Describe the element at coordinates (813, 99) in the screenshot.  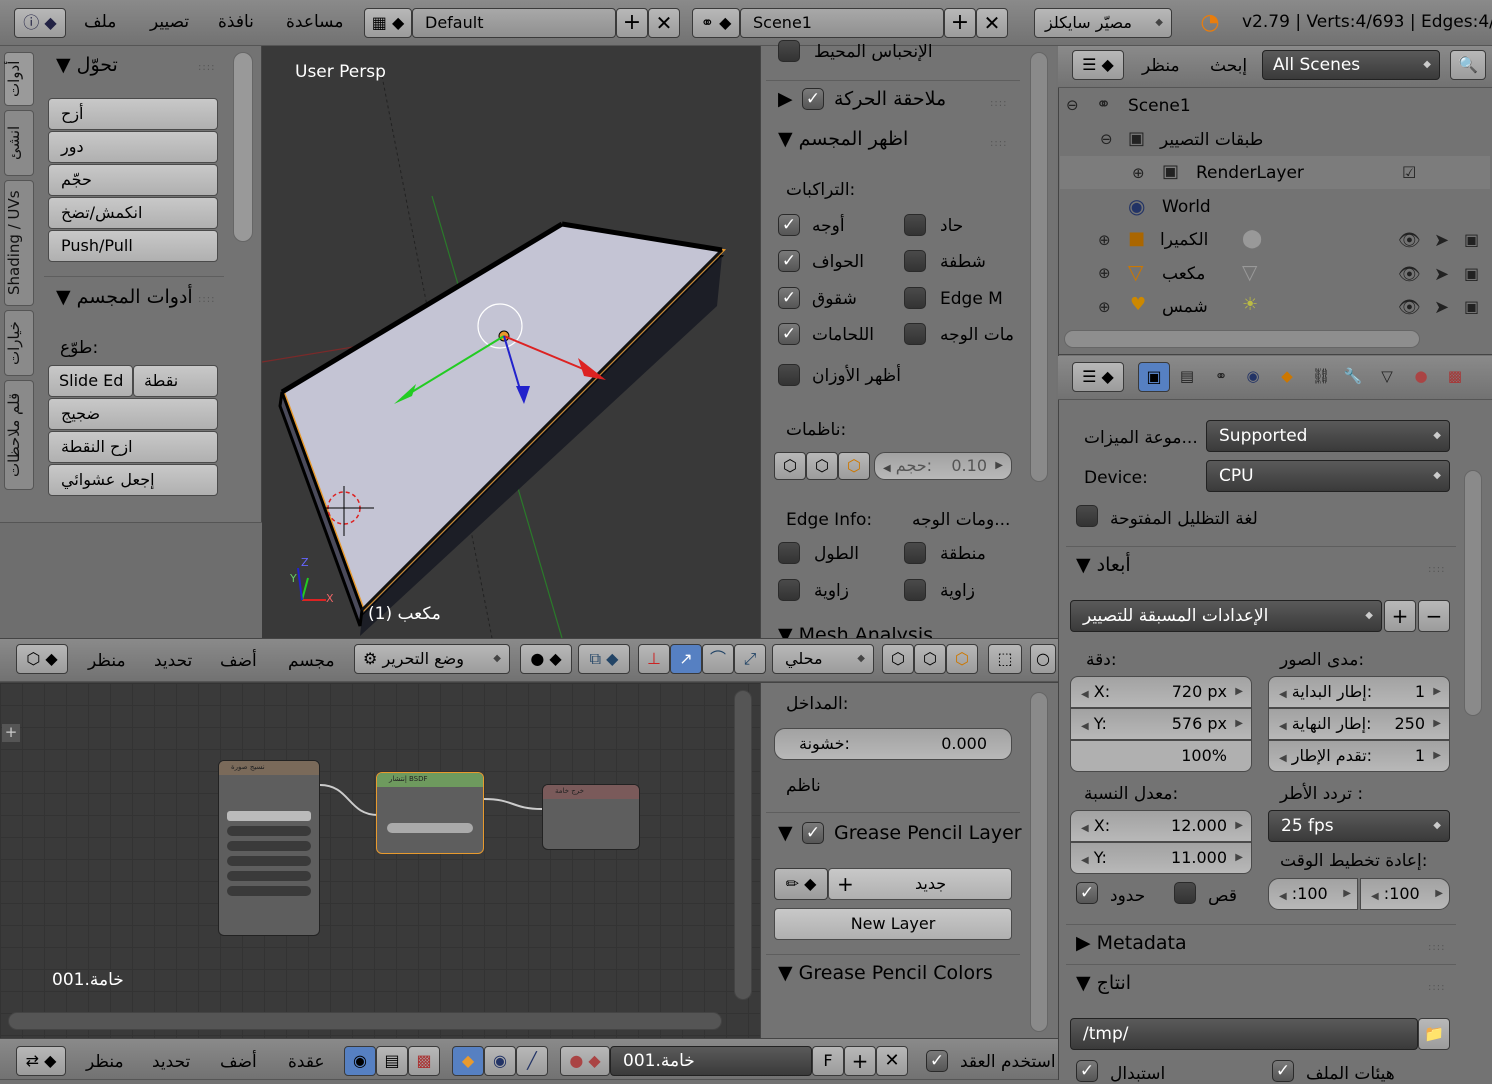
I see `motion-tracking-checkbox: ✓` at that location.